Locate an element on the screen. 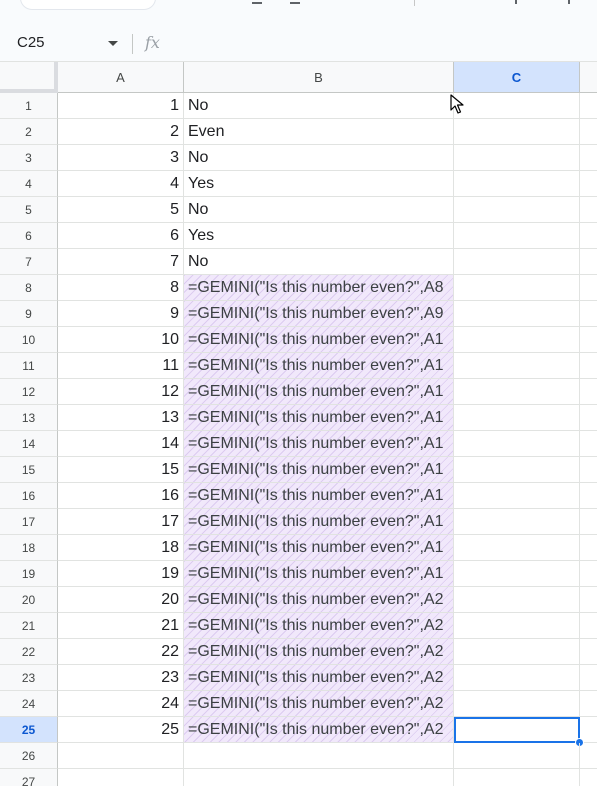  cell-a: 10 is located at coordinates (121, 340).